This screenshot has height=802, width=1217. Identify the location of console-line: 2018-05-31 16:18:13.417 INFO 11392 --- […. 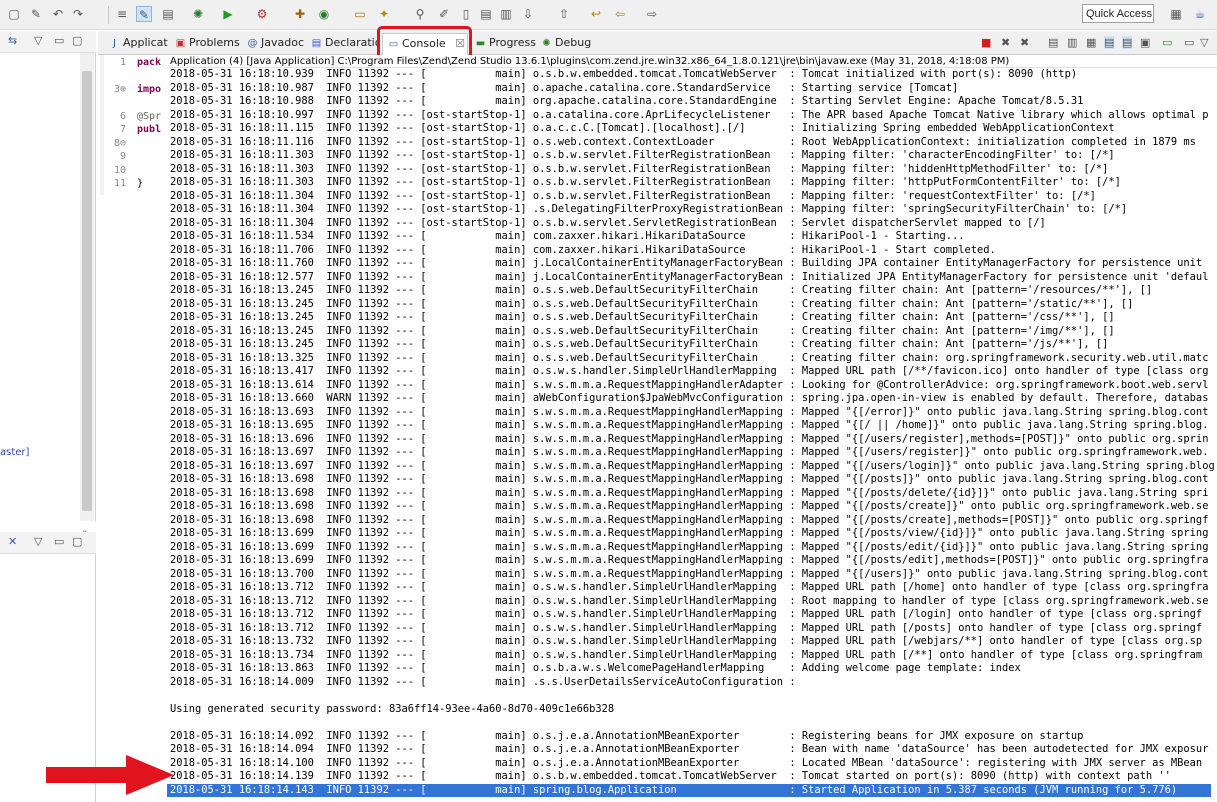
(692, 372).